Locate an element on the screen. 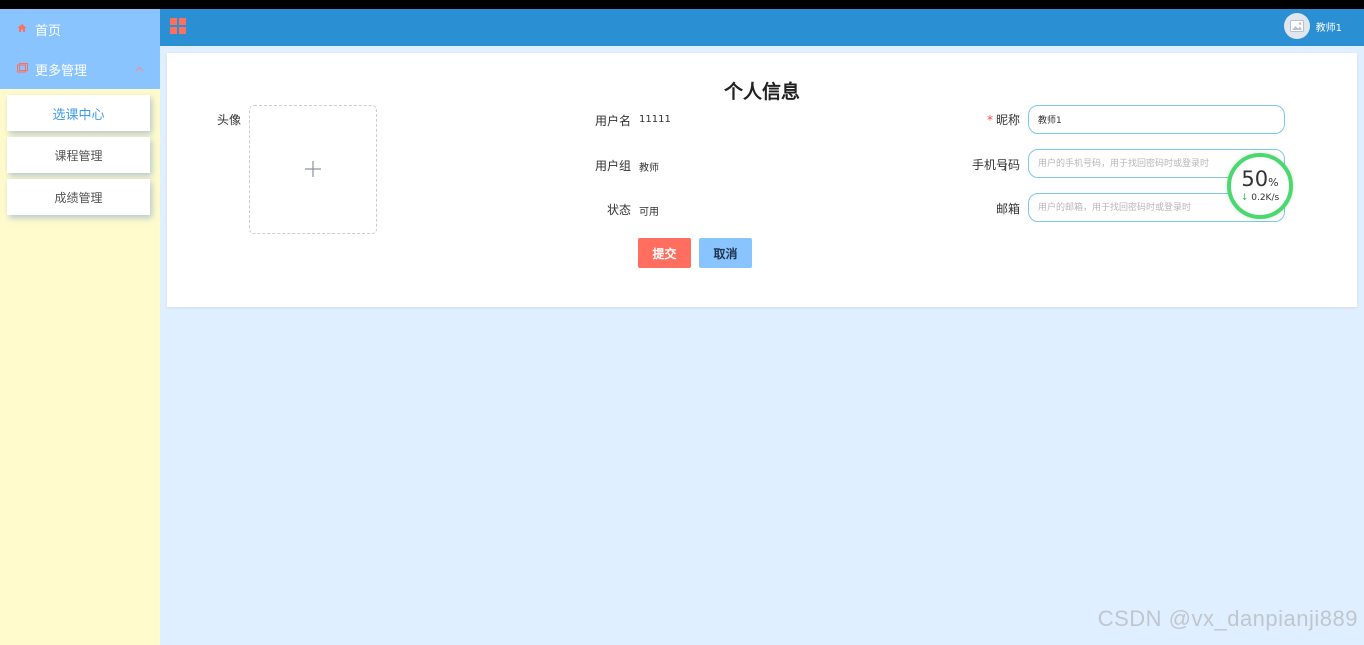  avatar-upload is located at coordinates (313, 169).